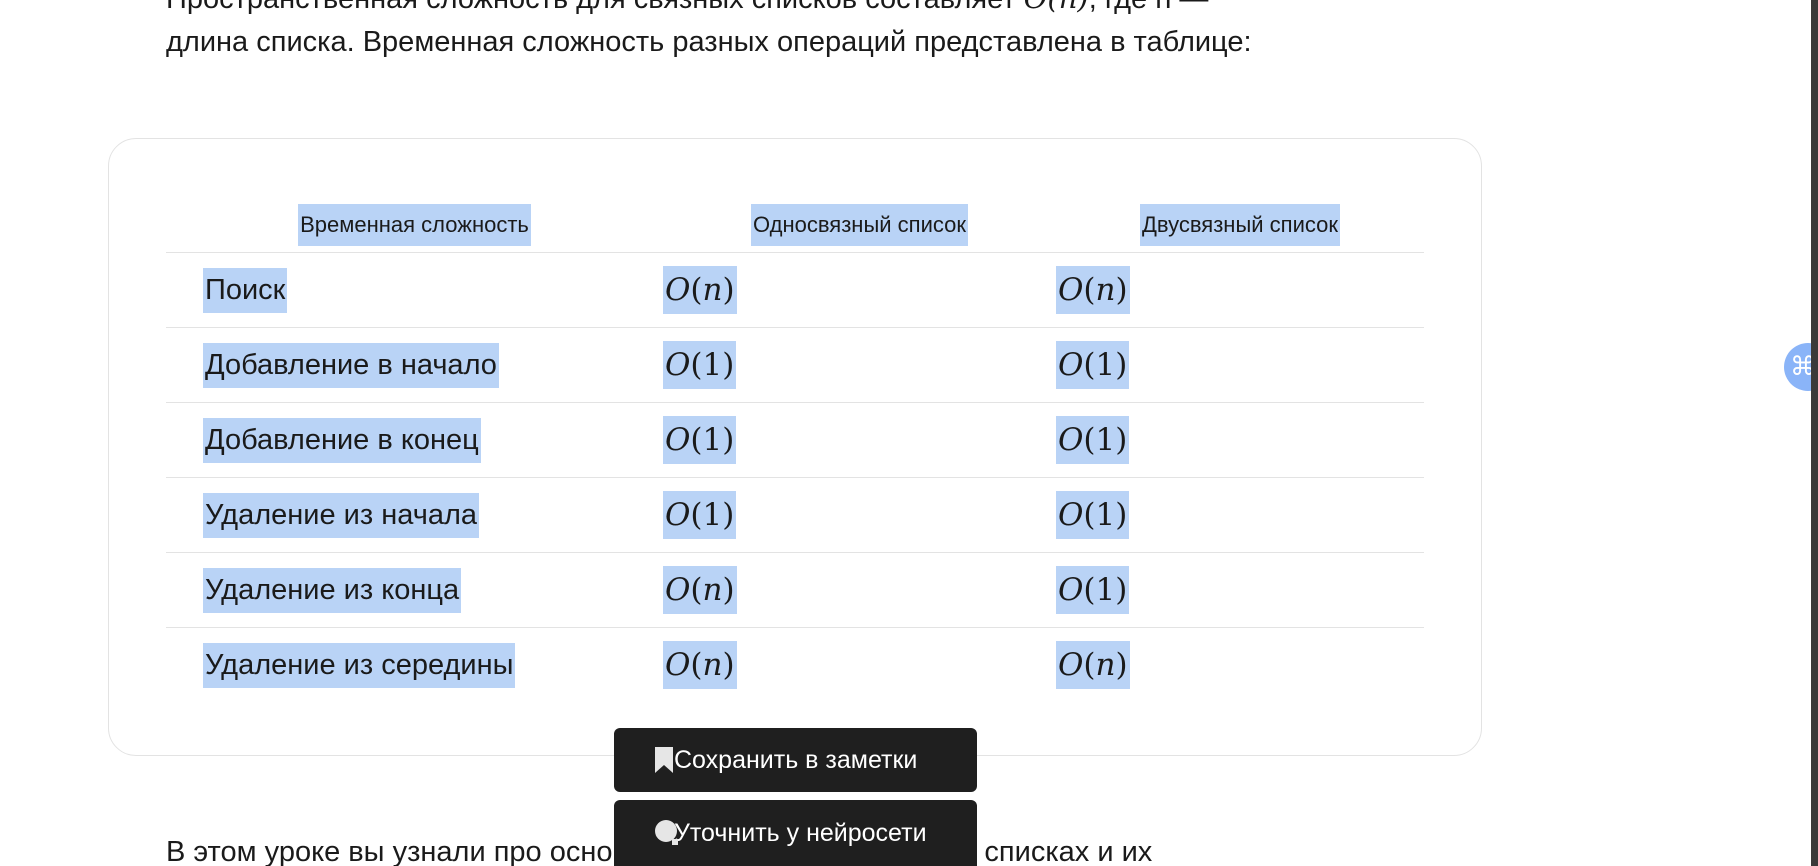 The image size is (1818, 866). I want to click on operation-label: Поиск, so click(245, 290).